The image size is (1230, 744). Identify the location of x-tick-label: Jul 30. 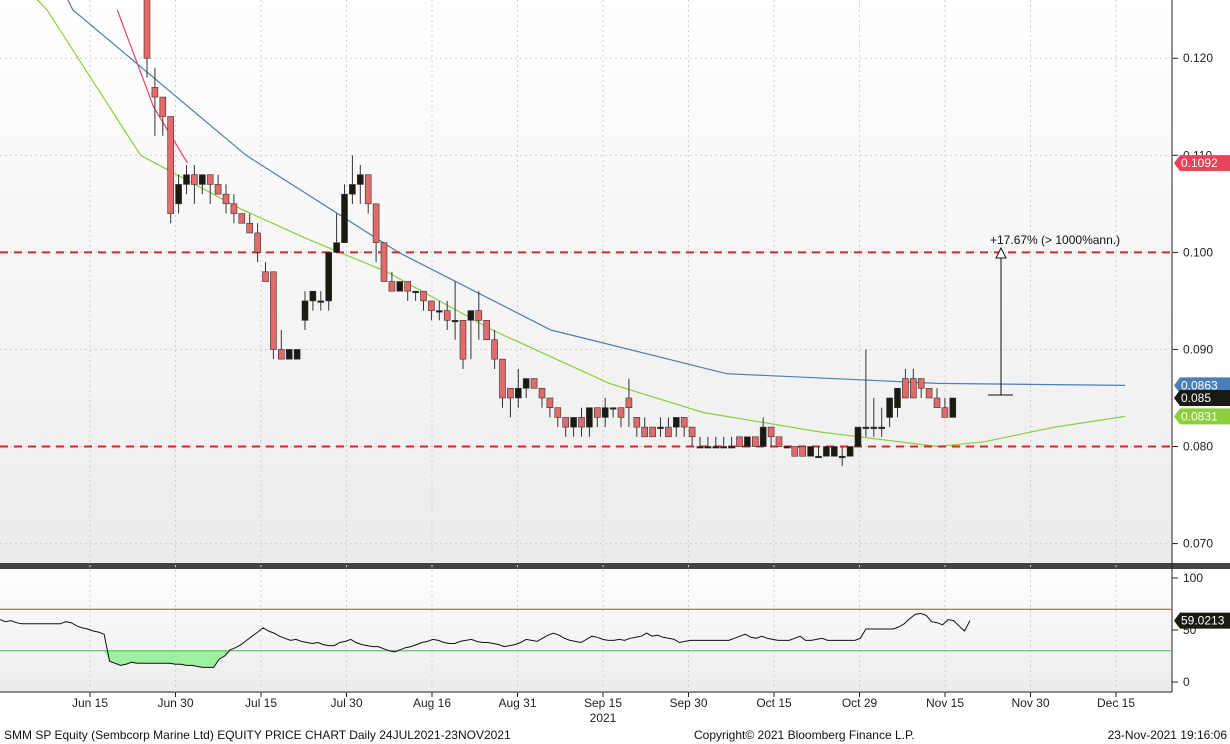
(346, 703).